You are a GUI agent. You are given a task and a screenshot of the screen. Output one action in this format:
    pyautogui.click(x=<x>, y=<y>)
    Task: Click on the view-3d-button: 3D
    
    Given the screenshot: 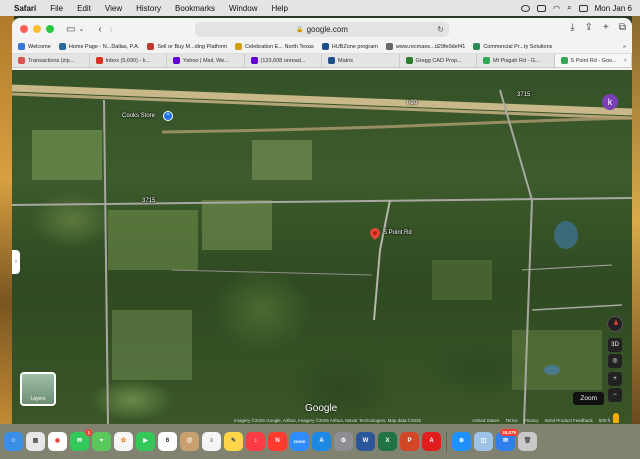 What is the action you would take?
    pyautogui.click(x=615, y=345)
    